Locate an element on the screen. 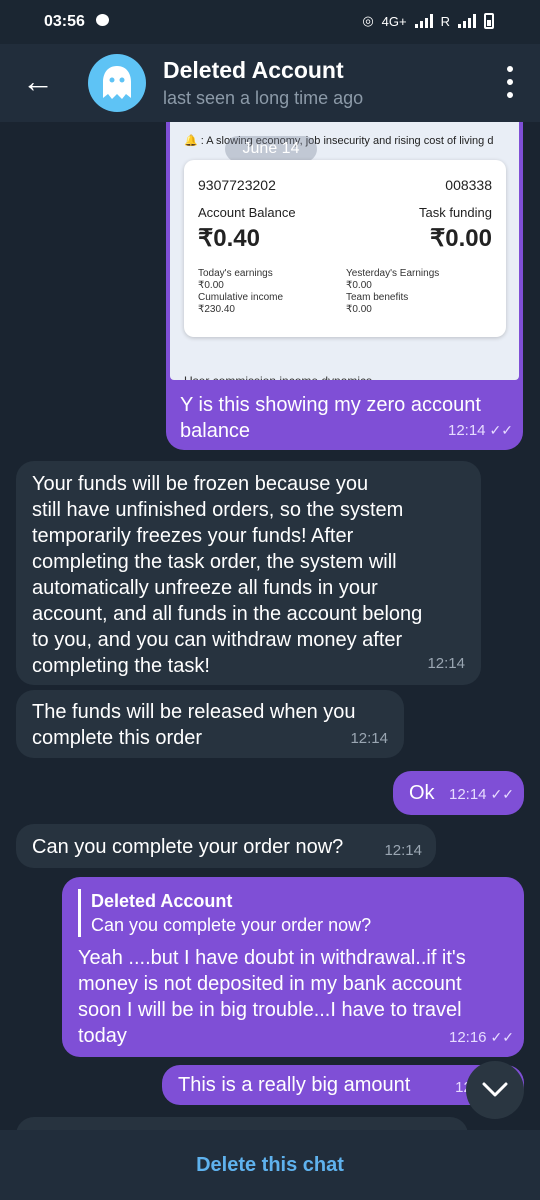  status-bar: 03:56 ◎ 4G+ R is located at coordinates (270, 22).